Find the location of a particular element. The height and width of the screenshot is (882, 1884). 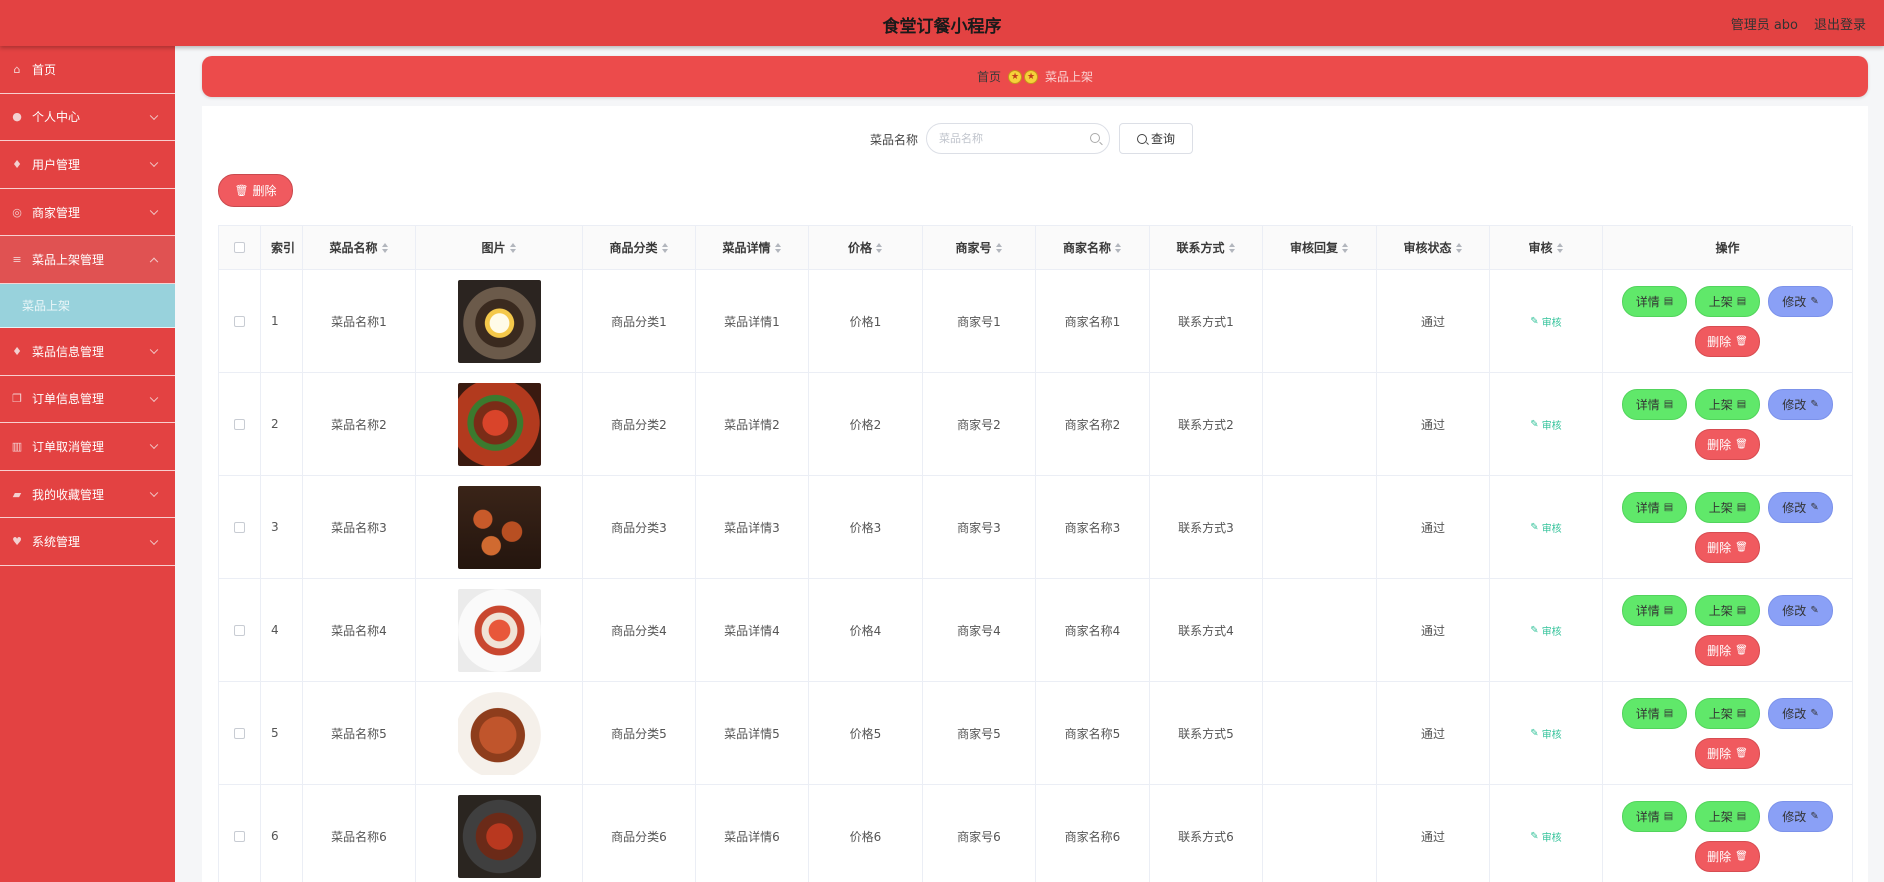

sidebar-item-dish-shelf-management: ≡ 菜品上架管理 is located at coordinates (87, 260).